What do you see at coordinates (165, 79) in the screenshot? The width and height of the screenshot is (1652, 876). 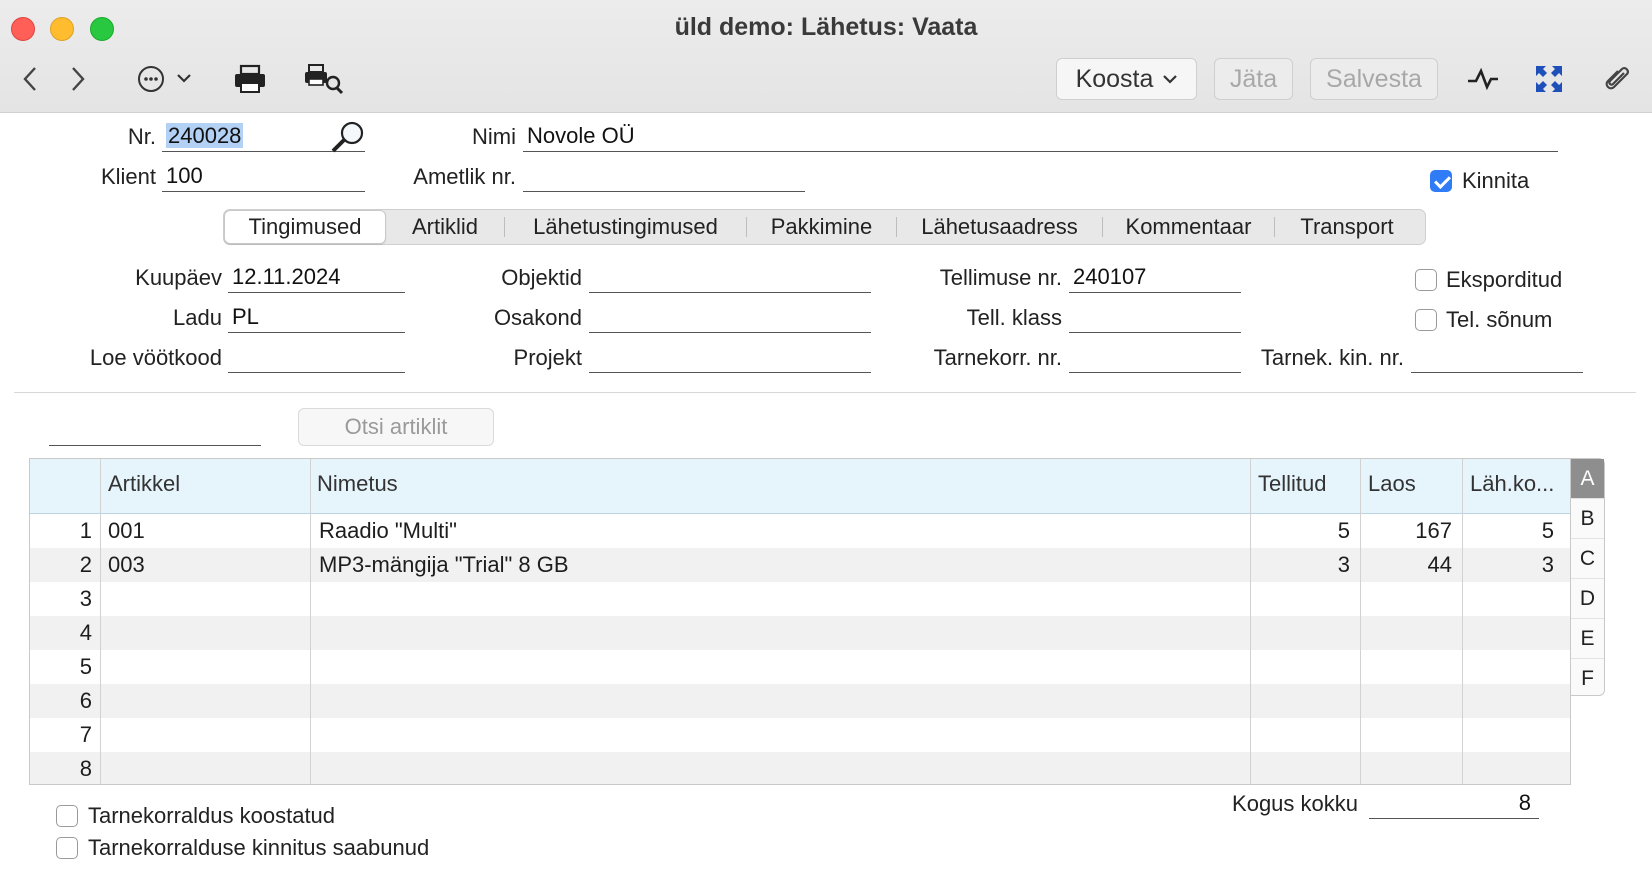 I see `more-actions-icon` at bounding box center [165, 79].